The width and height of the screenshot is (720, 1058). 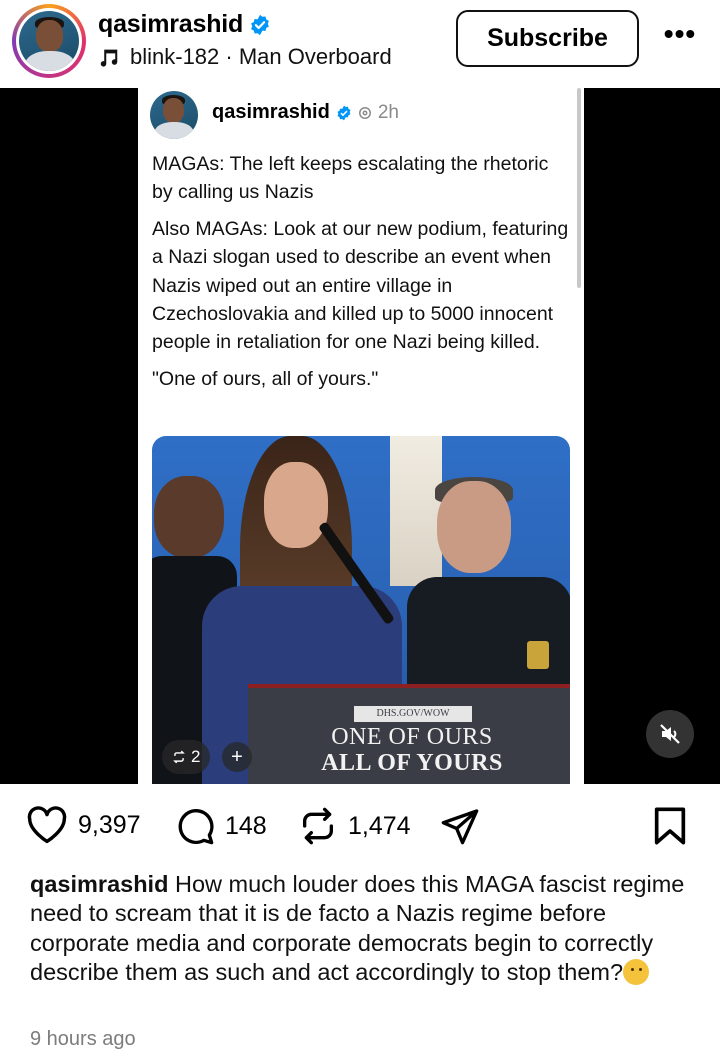 I want to click on username-text: qasimrashid, so click(x=170, y=24).